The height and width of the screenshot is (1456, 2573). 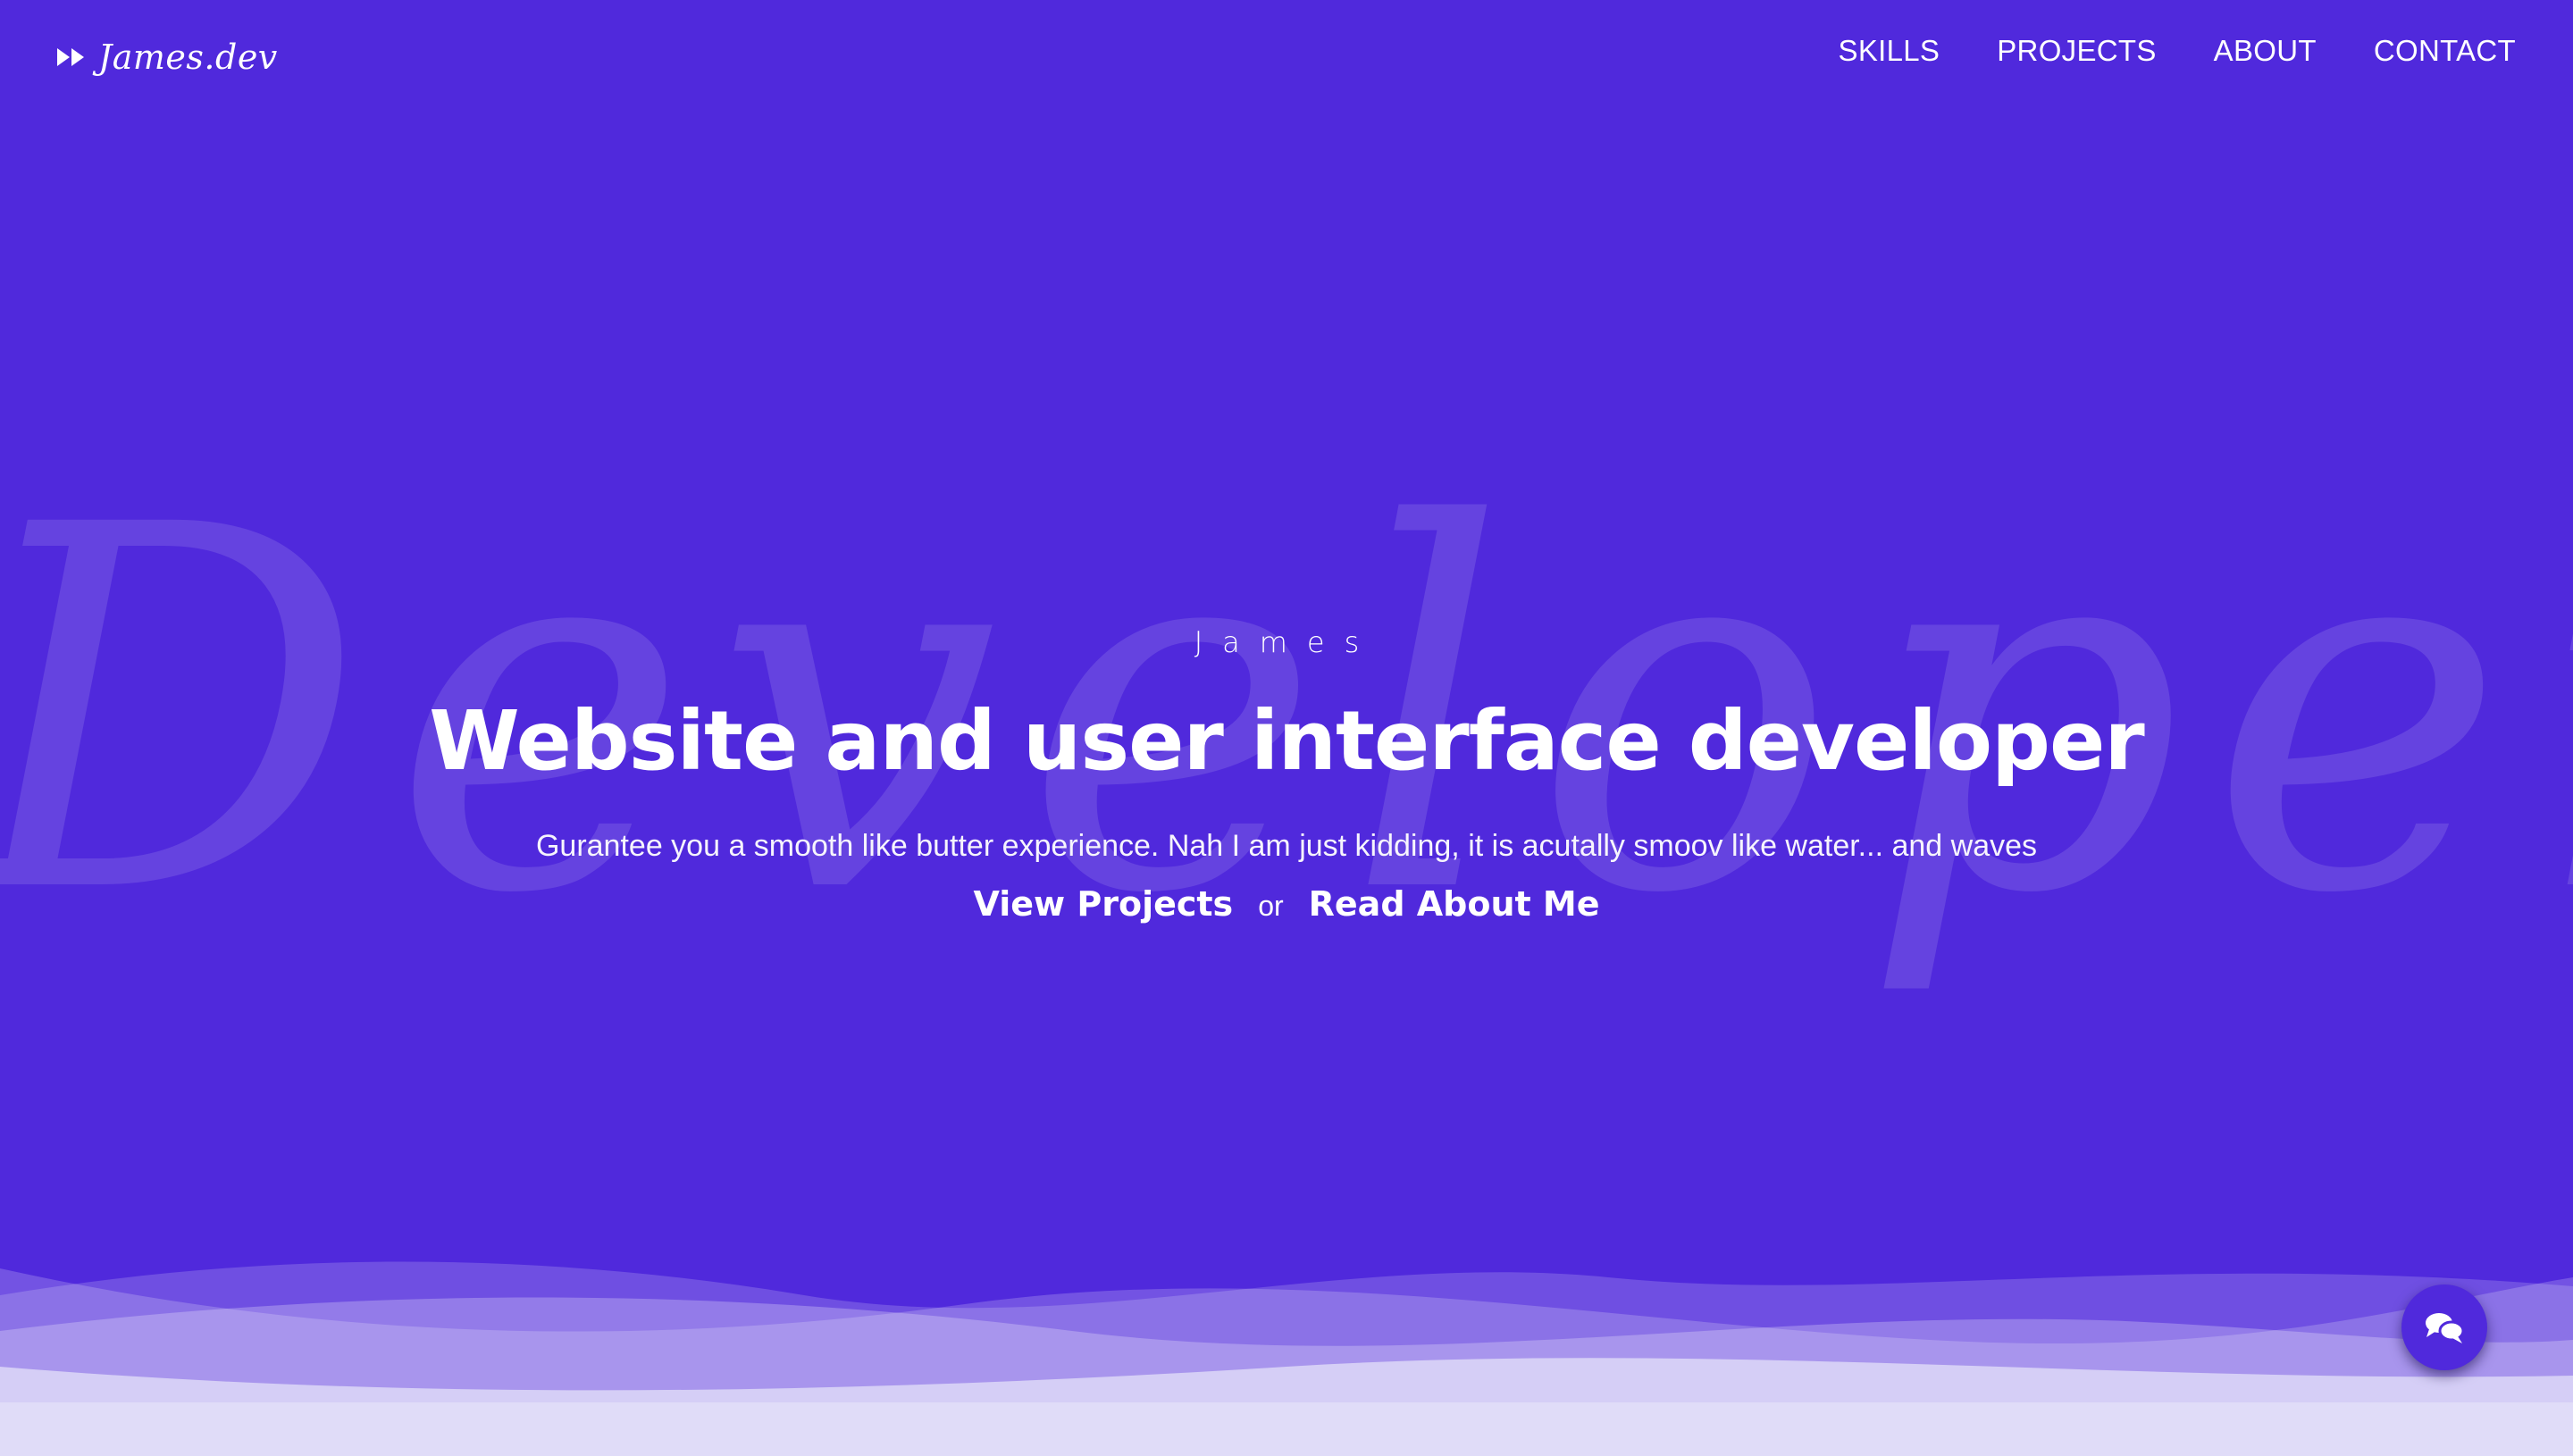 I want to click on nav-link-about: ABOUT, so click(x=2265, y=51).